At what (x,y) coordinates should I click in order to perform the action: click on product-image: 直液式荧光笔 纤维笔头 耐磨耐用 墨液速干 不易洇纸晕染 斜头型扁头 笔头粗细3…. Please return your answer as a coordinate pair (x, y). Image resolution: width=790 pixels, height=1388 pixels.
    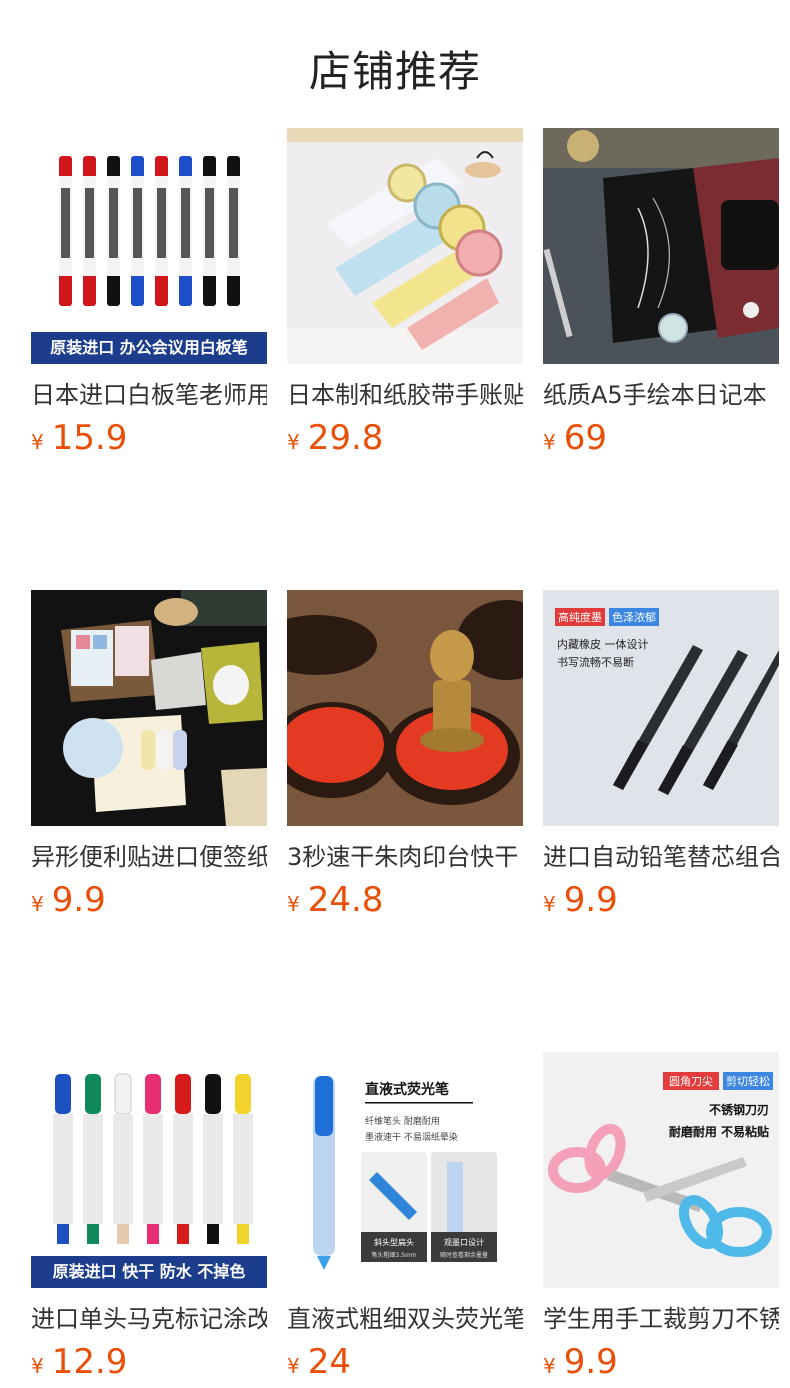
    Looking at the image, I should click on (405, 1170).